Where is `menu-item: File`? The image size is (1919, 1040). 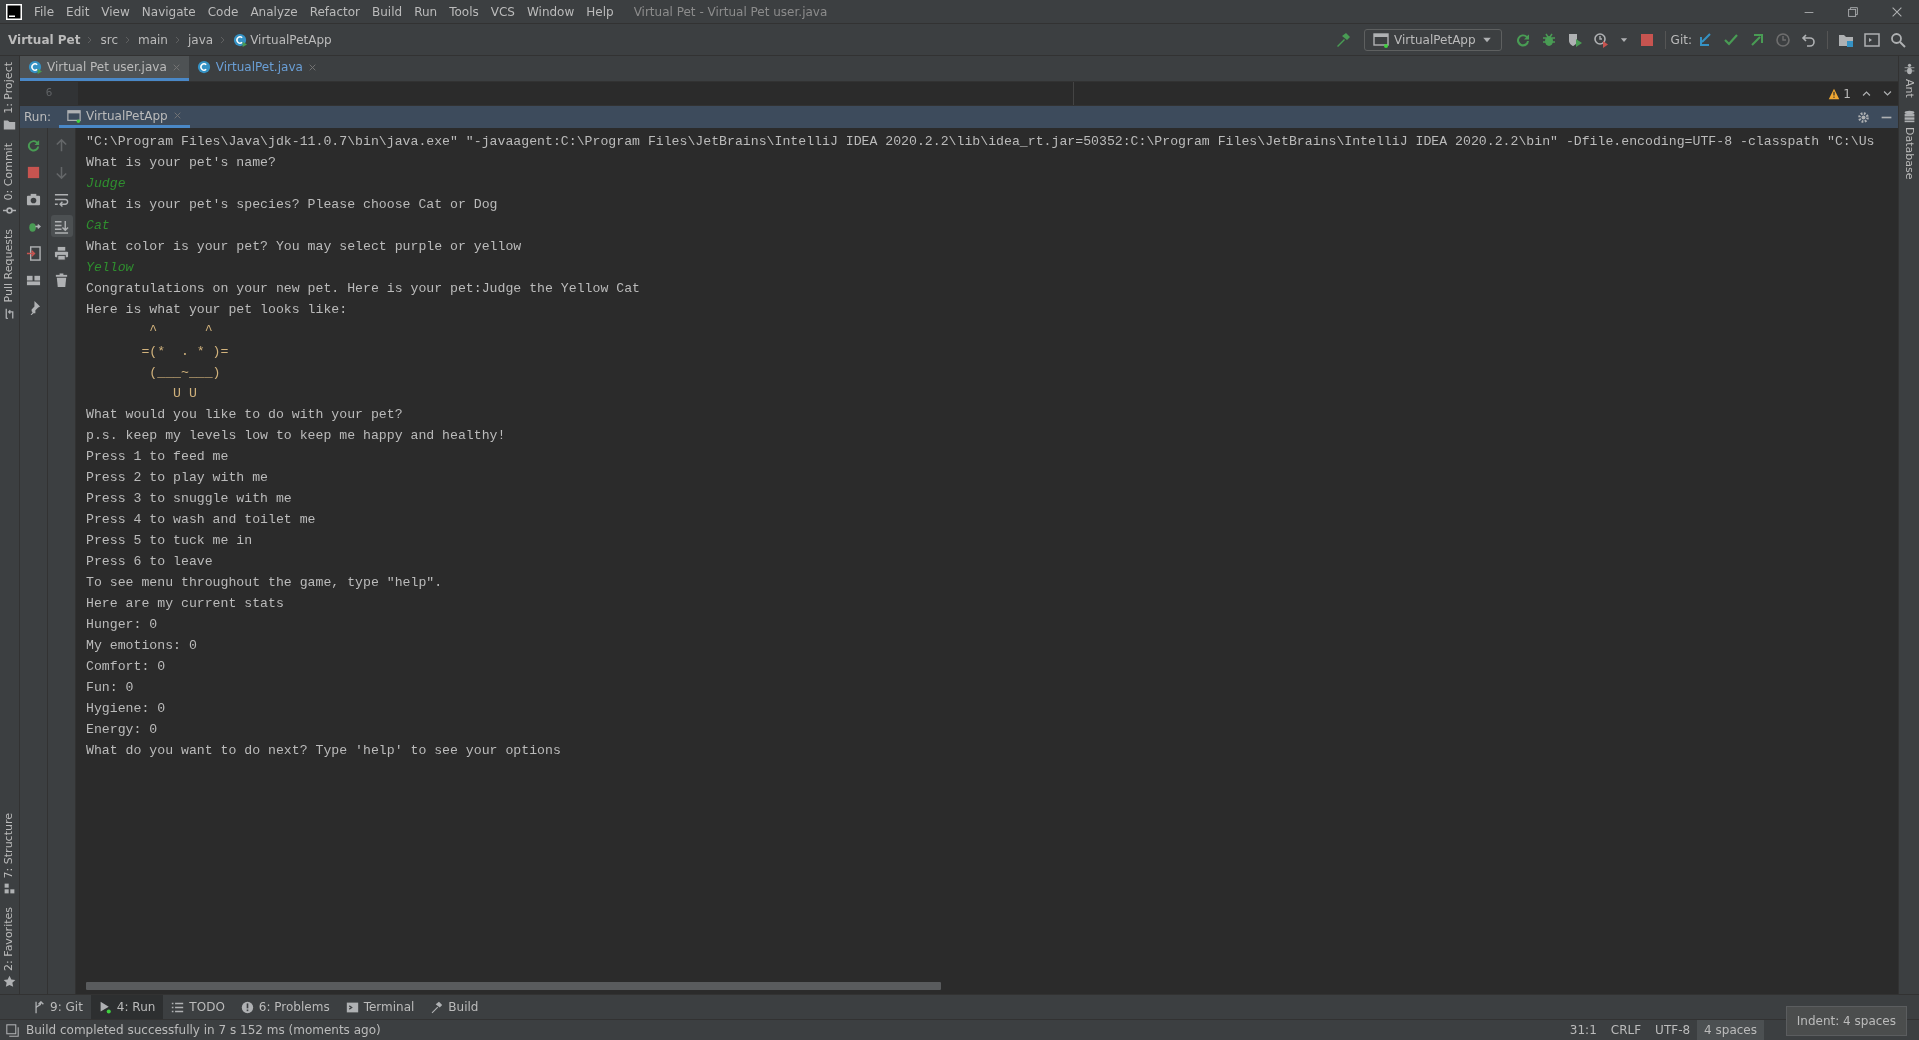 menu-item: File is located at coordinates (44, 11).